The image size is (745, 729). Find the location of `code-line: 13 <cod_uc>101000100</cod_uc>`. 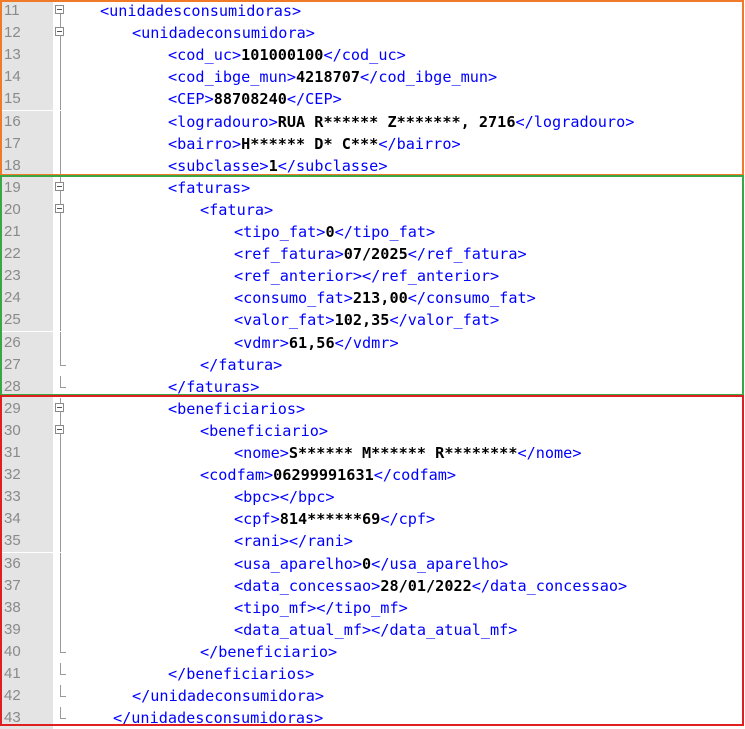

code-line: 13 <cod_uc>101000100</cod_uc> is located at coordinates (372, 55).